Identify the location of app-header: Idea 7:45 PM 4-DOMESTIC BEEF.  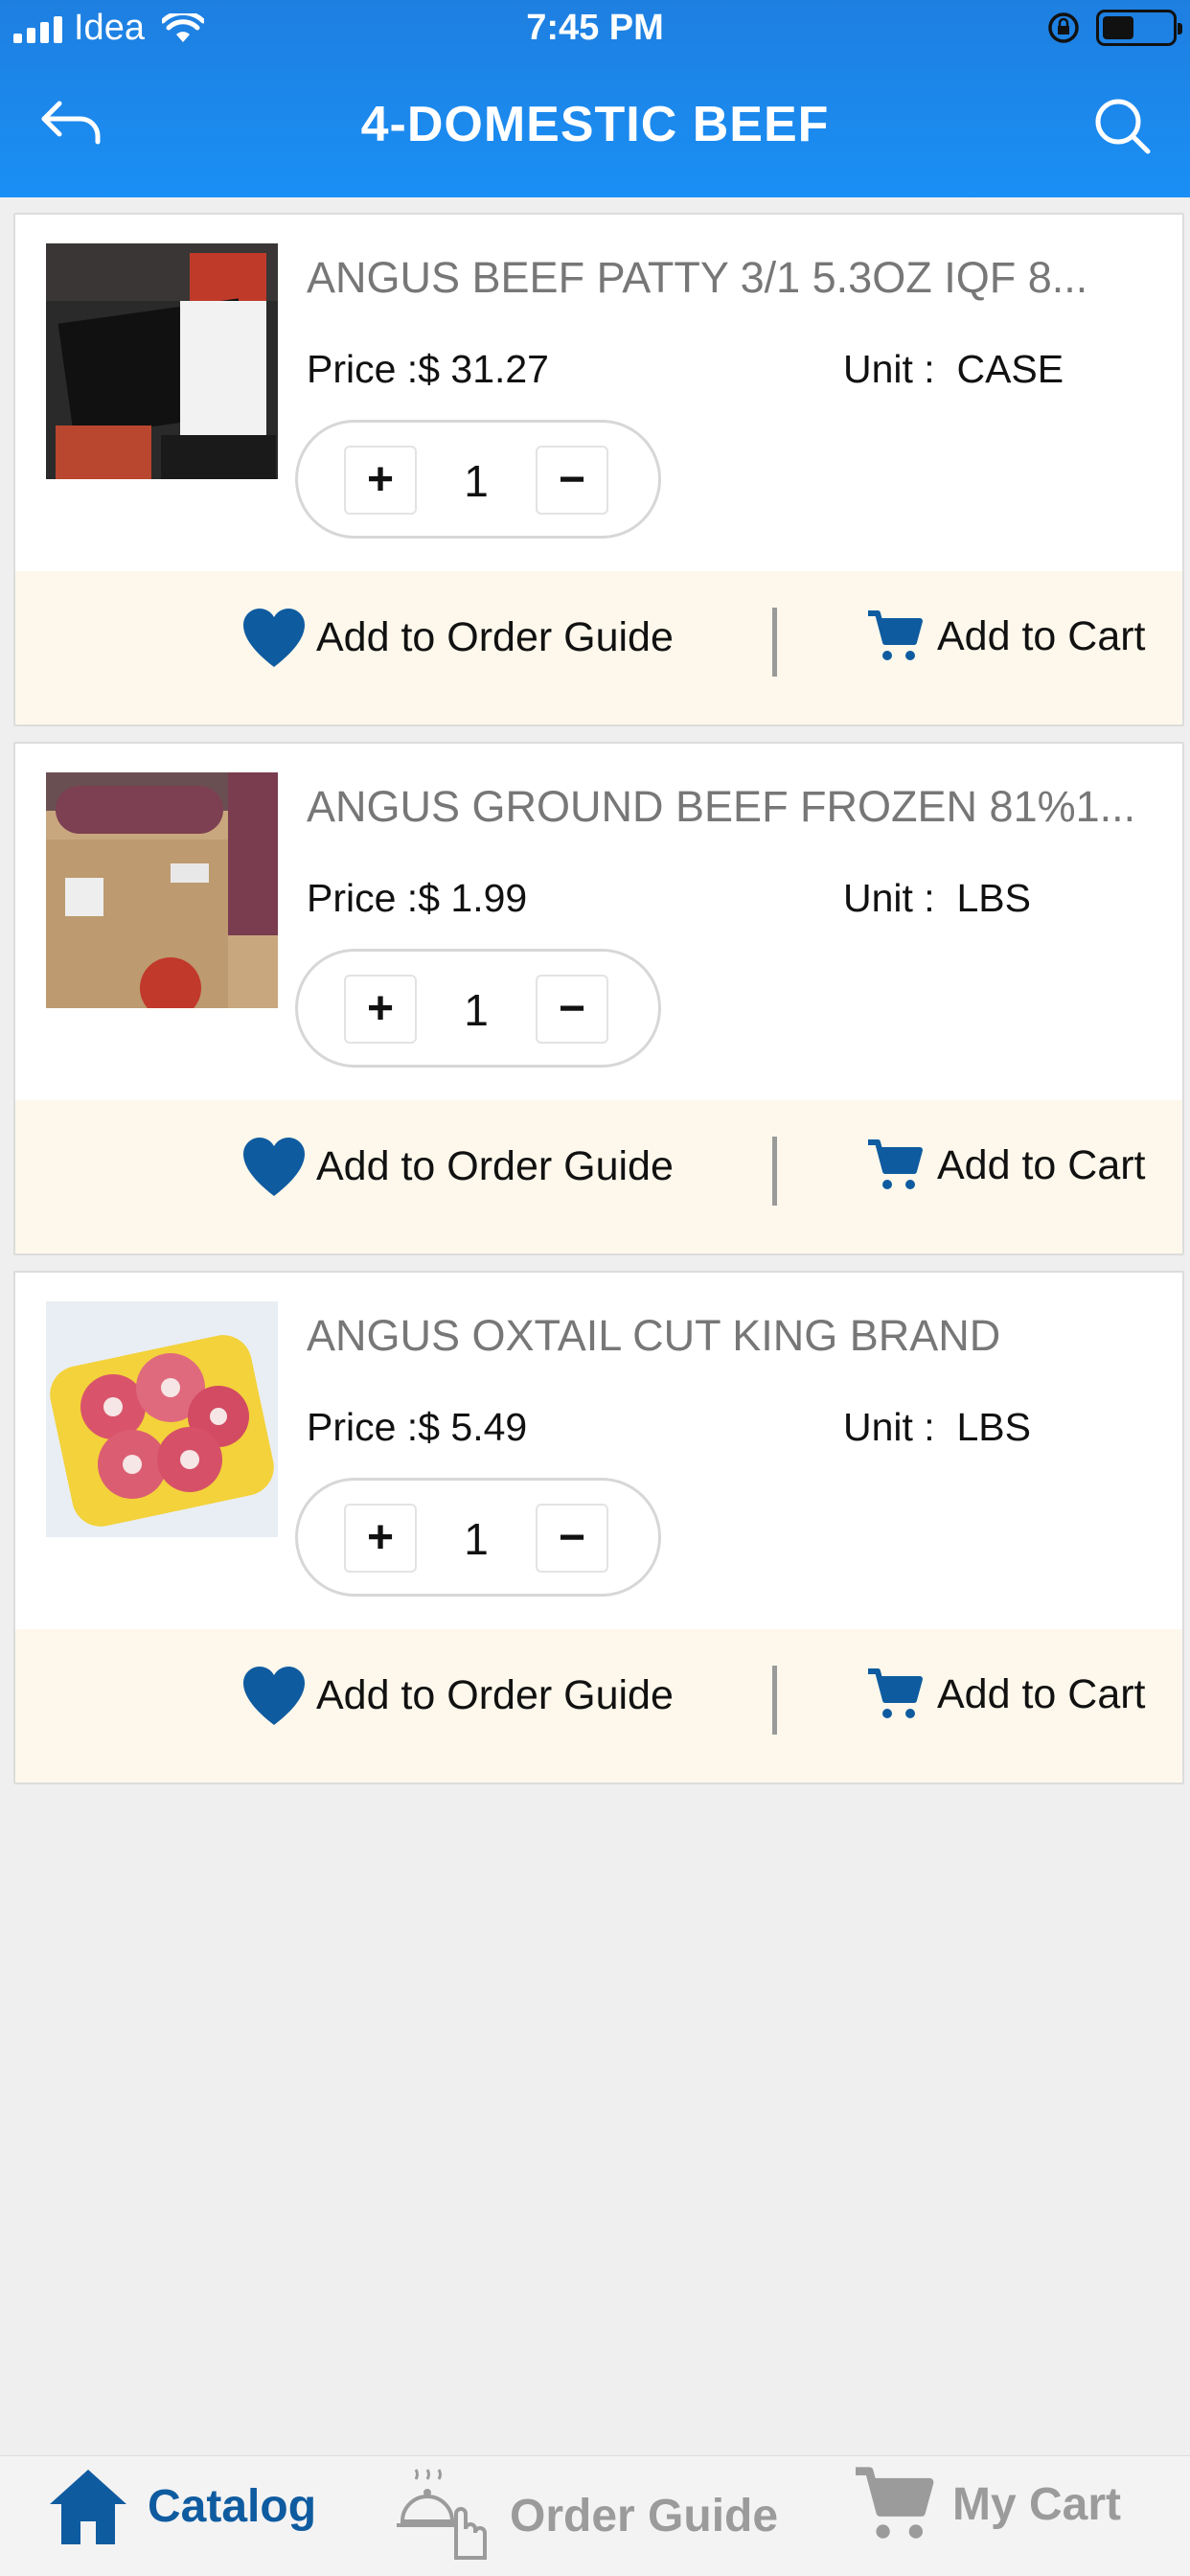
(595, 98).